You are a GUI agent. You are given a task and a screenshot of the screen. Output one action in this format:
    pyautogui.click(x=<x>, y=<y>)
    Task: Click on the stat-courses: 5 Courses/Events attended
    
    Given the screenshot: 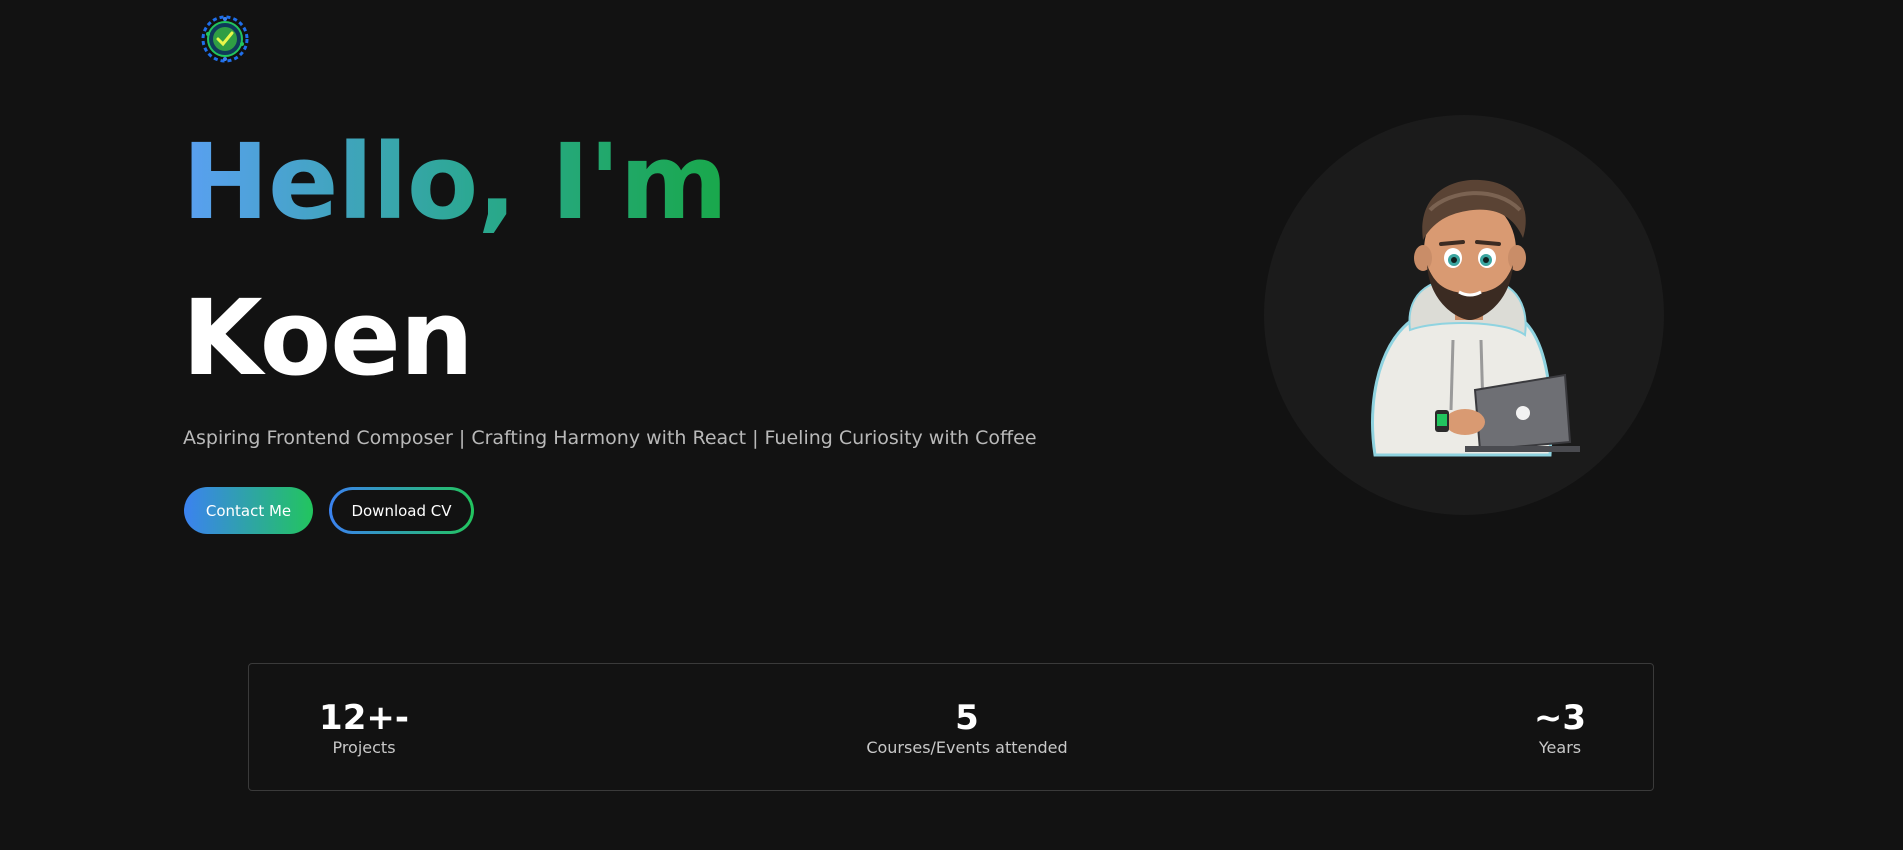 What is the action you would take?
    pyautogui.click(x=967, y=728)
    